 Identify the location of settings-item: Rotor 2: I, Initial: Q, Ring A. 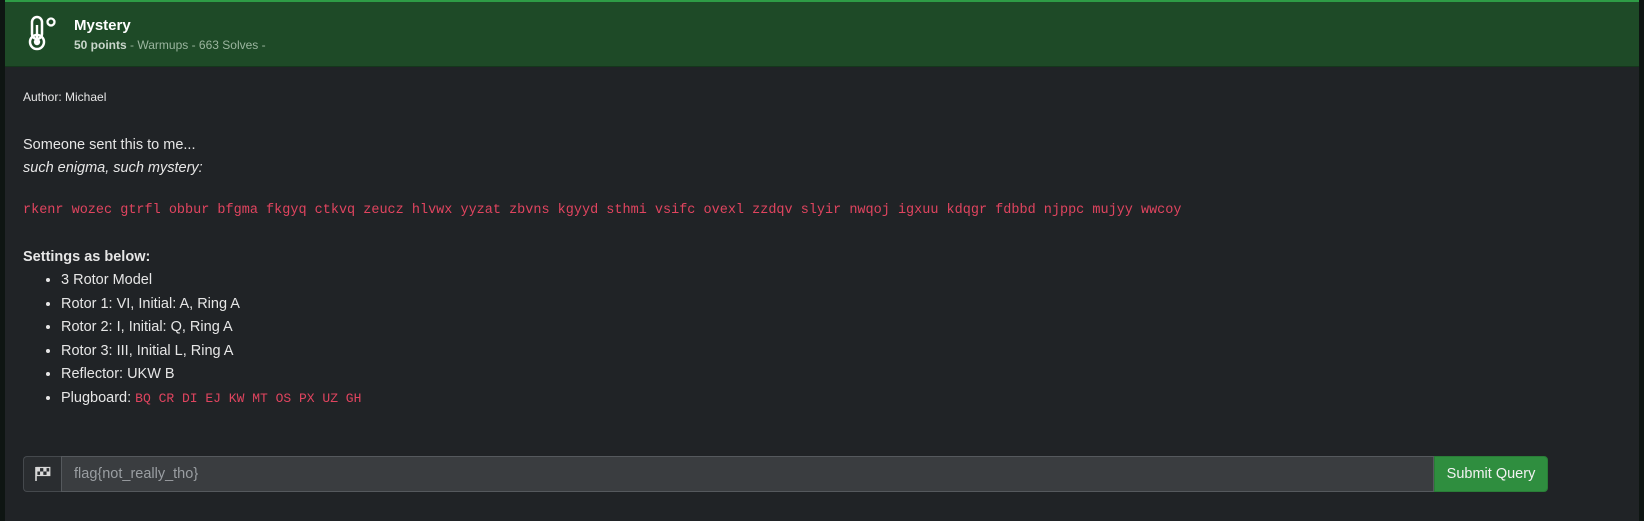
(211, 328).